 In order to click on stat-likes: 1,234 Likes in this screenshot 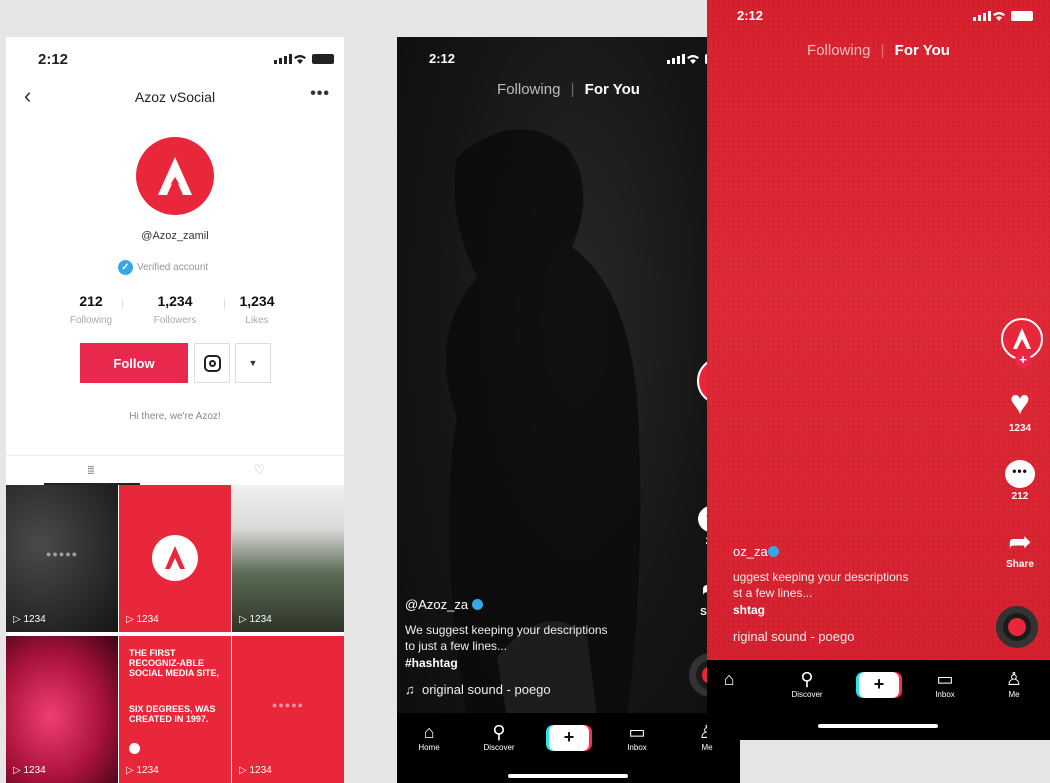, I will do `click(257, 309)`.